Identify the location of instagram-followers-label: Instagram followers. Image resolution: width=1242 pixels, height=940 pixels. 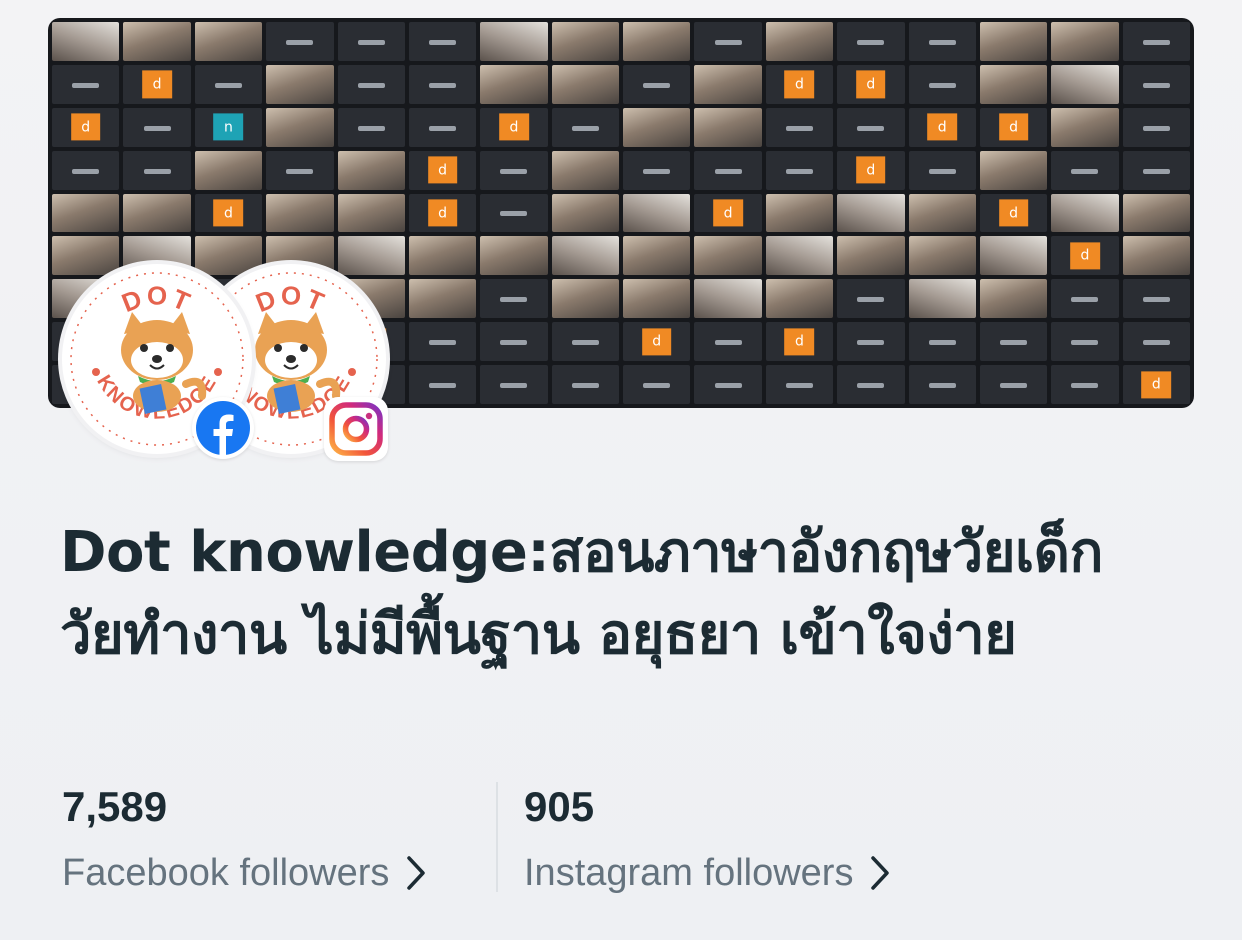
(689, 873).